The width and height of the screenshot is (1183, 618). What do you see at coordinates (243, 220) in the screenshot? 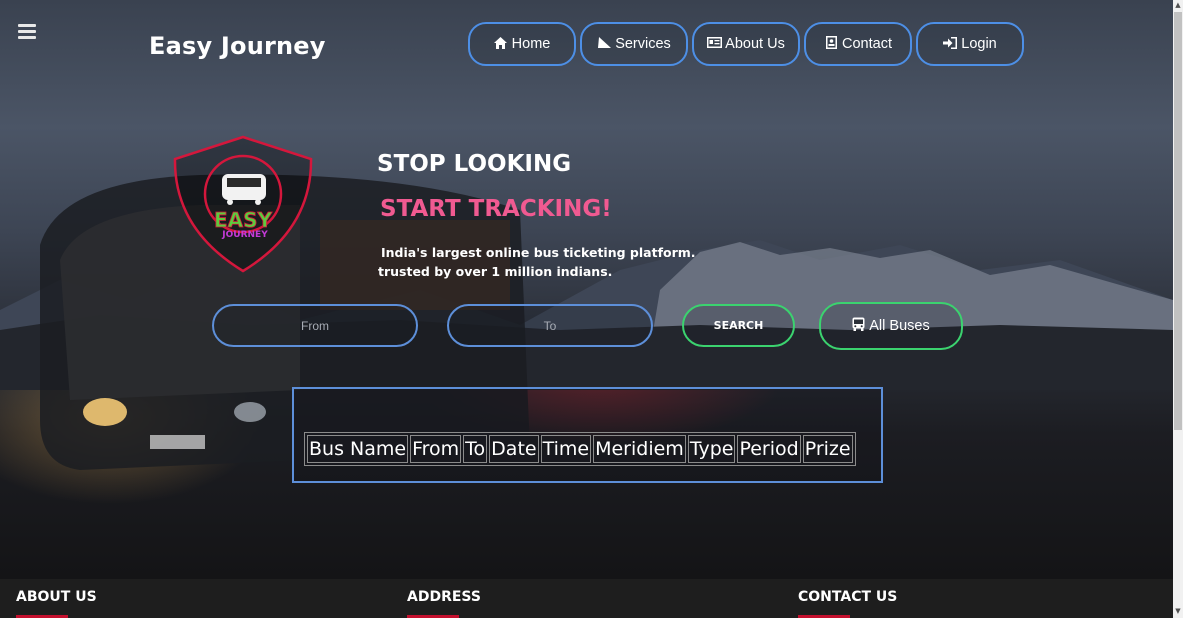
I see `logo-text-easy: EASY` at bounding box center [243, 220].